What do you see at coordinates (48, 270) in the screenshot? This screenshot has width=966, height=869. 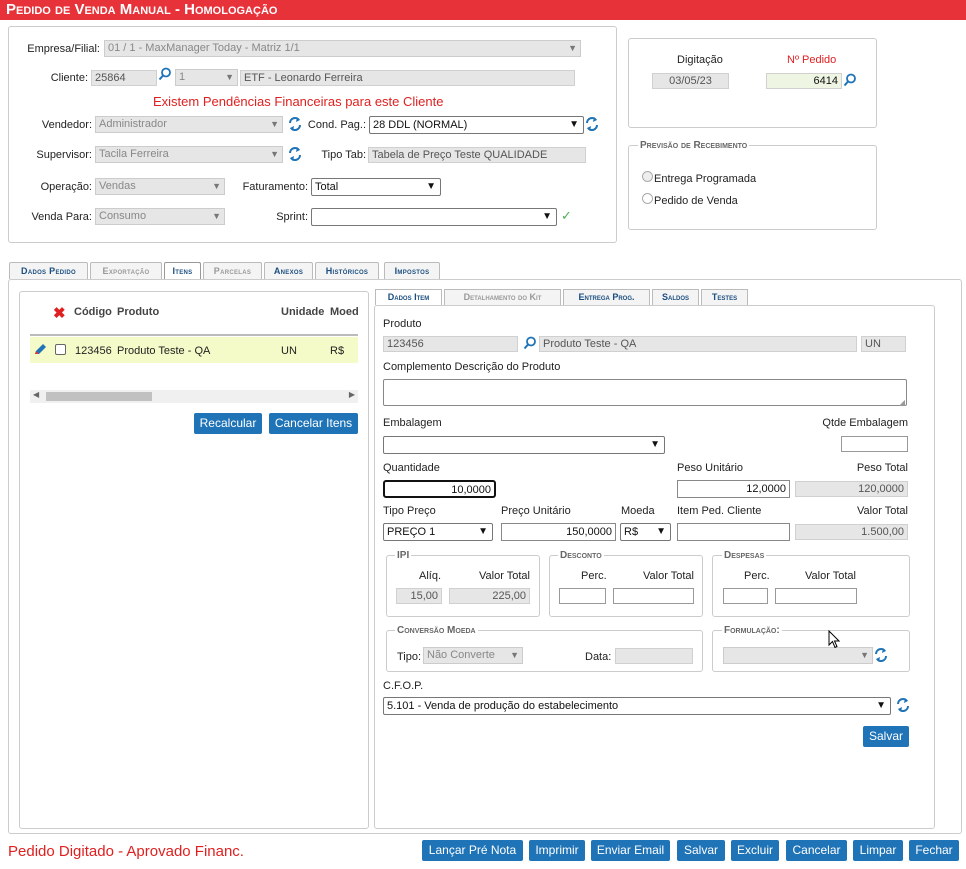 I see `tab-dados-pedido: Dados Pedido` at bounding box center [48, 270].